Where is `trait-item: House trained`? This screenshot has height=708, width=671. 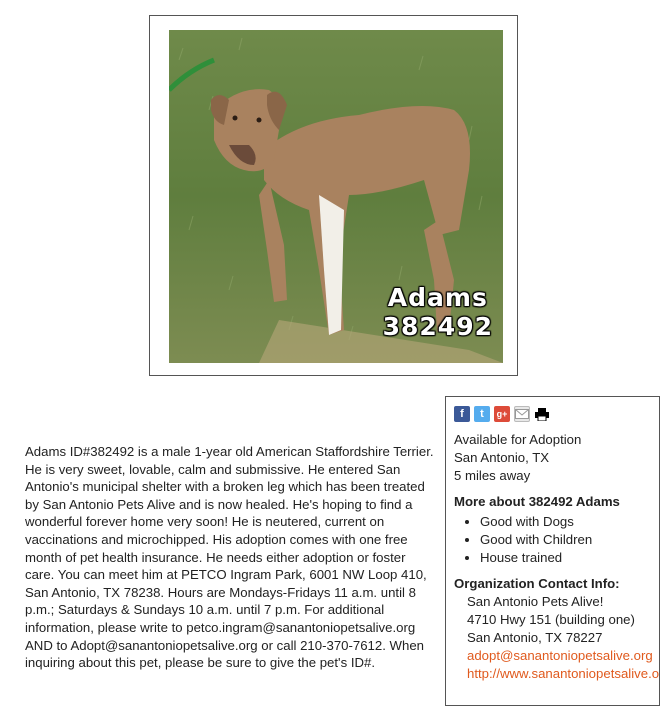
trait-item: House trained is located at coordinates (569, 558).